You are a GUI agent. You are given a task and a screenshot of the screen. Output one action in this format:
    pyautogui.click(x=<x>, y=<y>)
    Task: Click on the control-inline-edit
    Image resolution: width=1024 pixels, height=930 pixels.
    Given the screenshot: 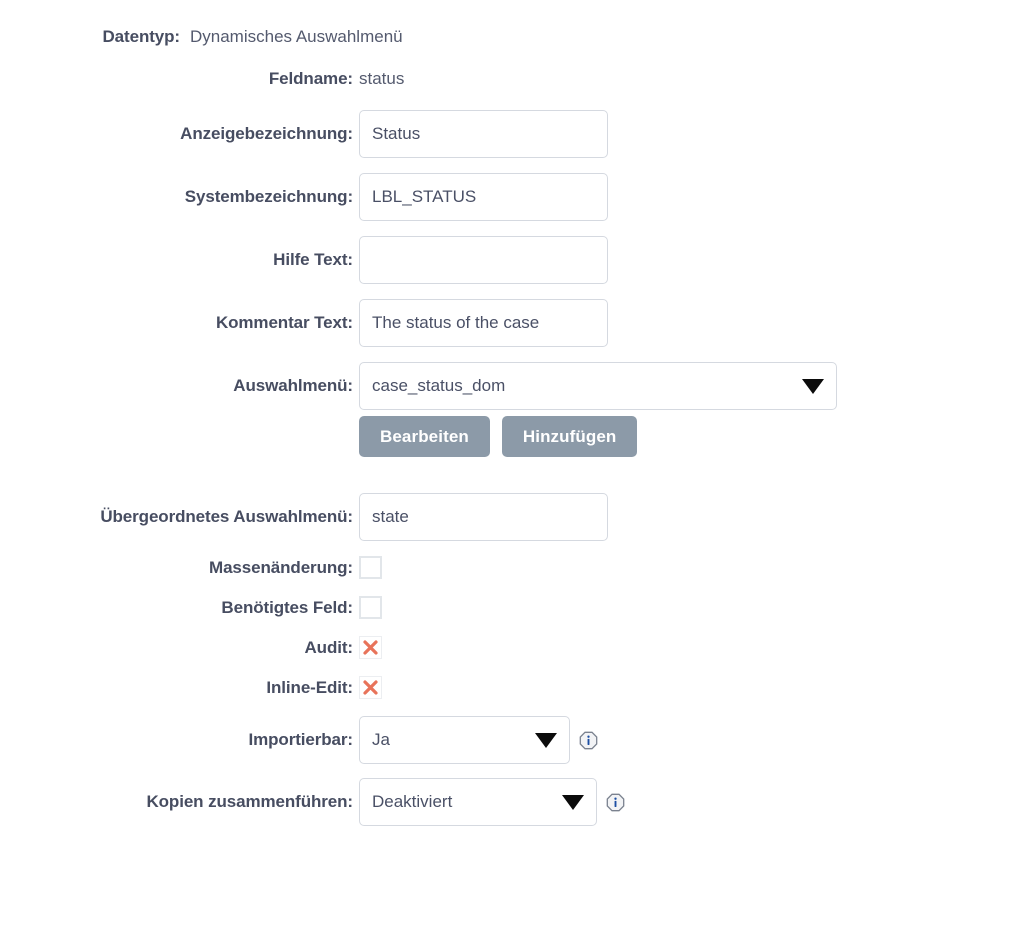 What is the action you would take?
    pyautogui.click(x=688, y=687)
    